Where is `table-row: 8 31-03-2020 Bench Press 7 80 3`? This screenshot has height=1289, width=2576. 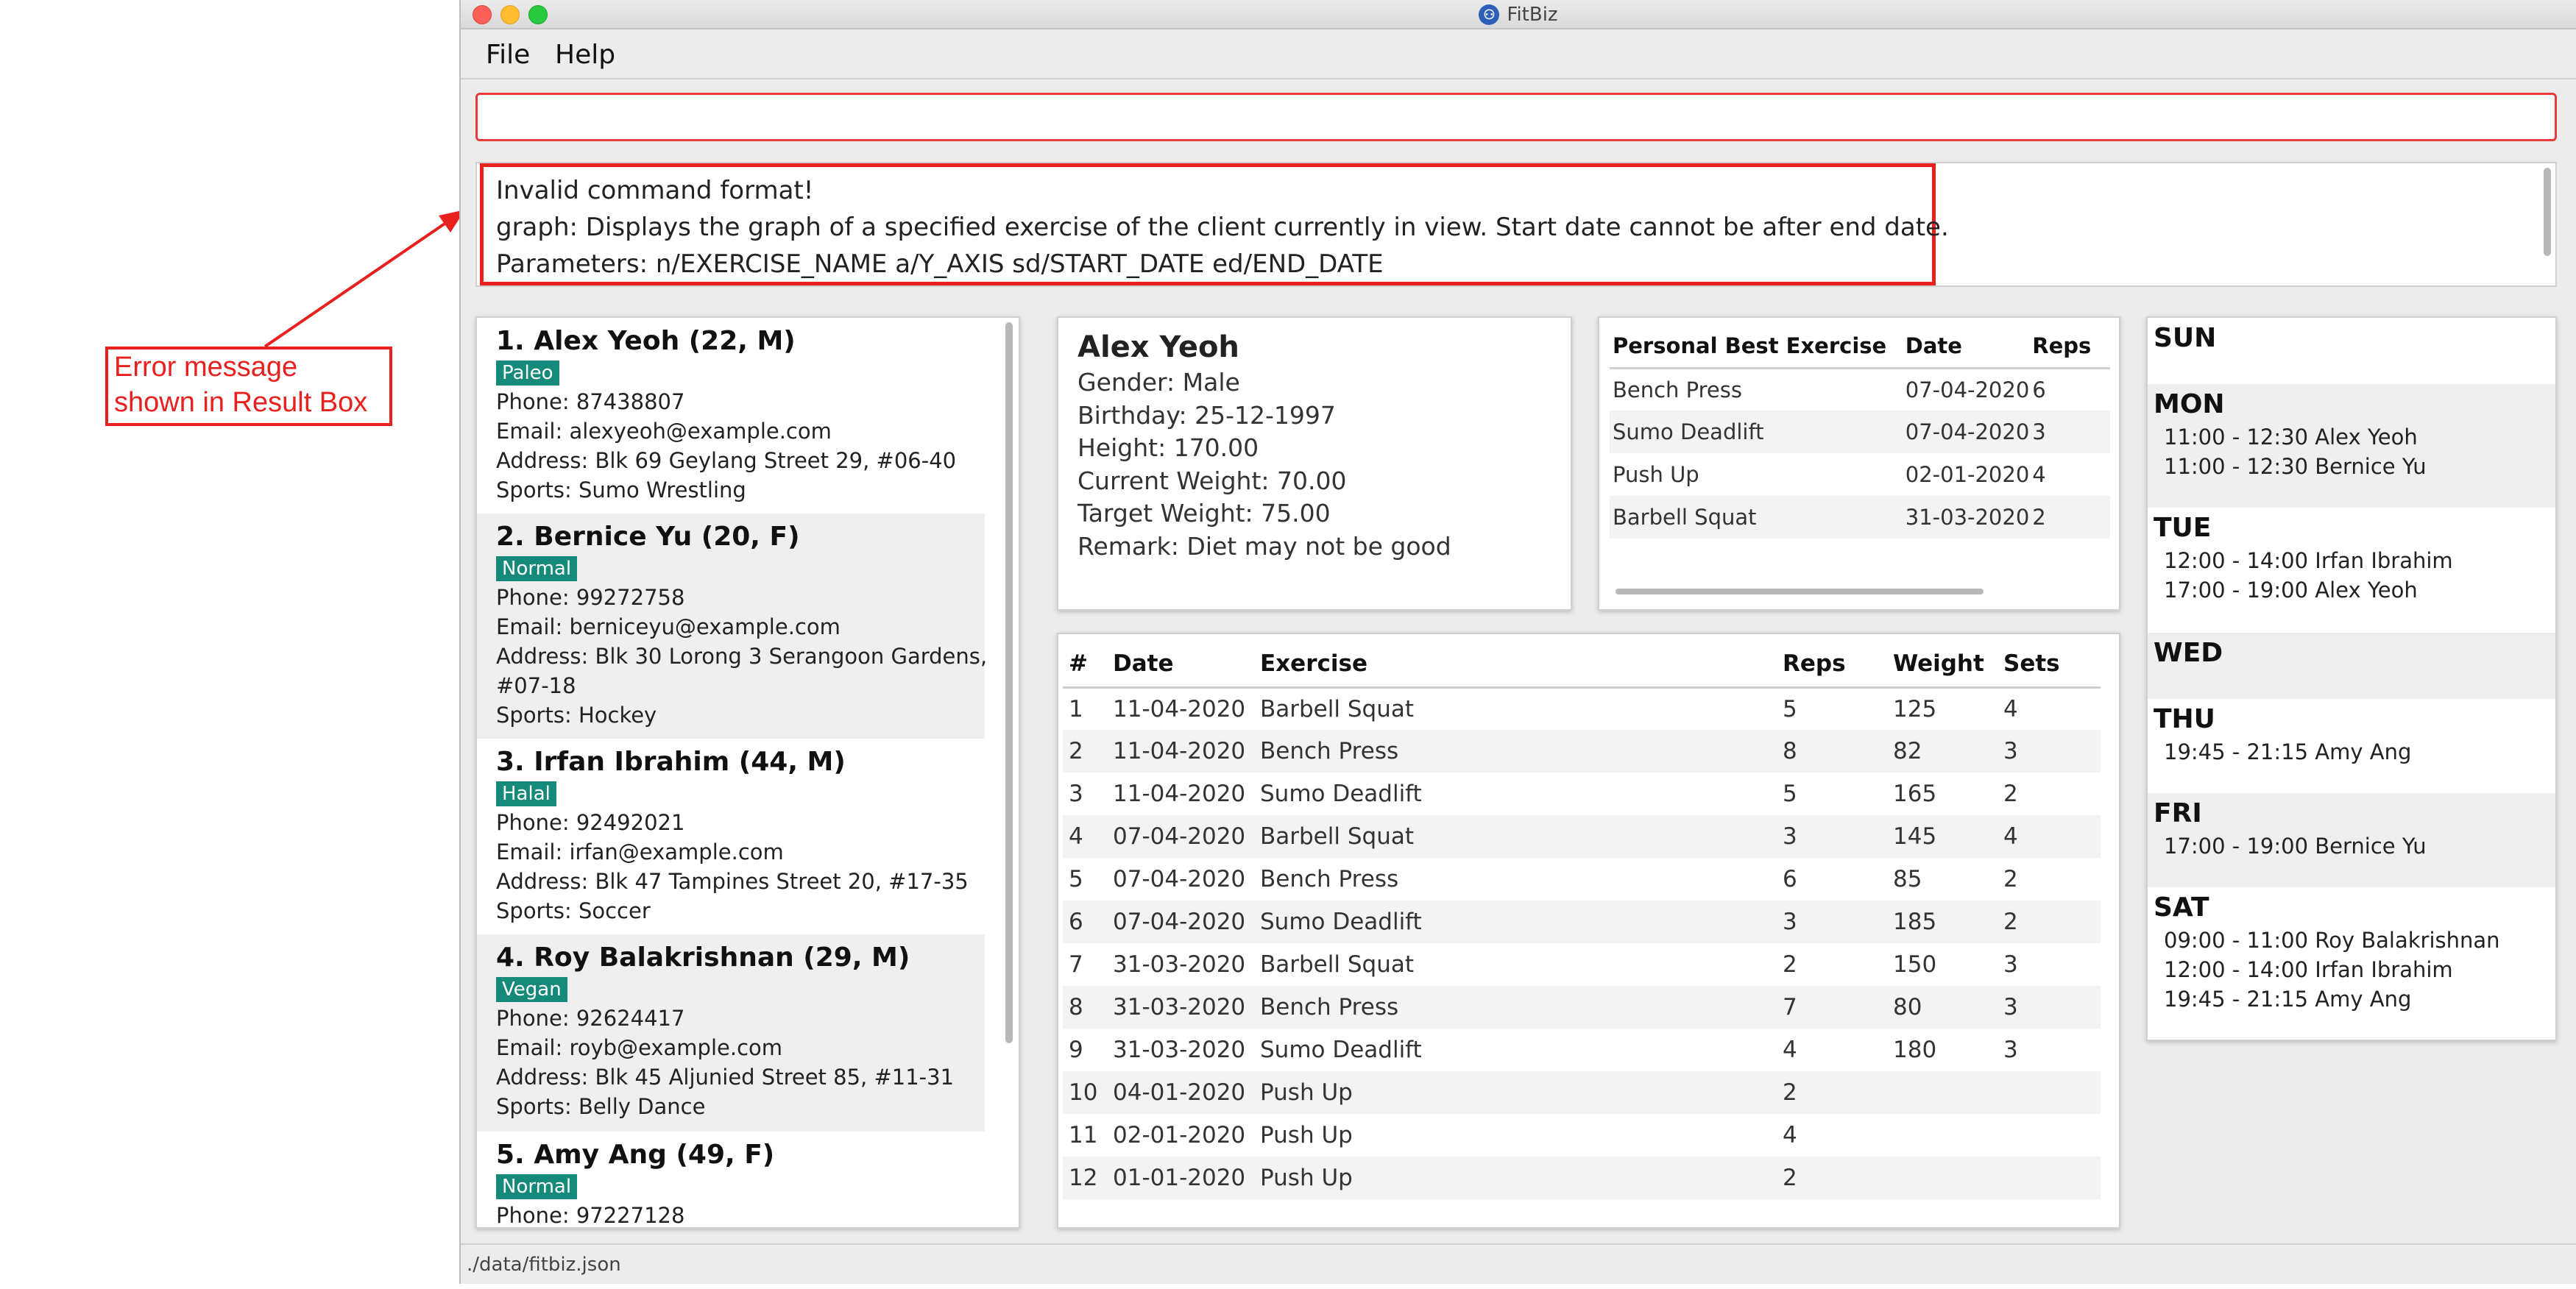 table-row: 8 31-03-2020 Bench Press 7 80 3 is located at coordinates (1582, 1008).